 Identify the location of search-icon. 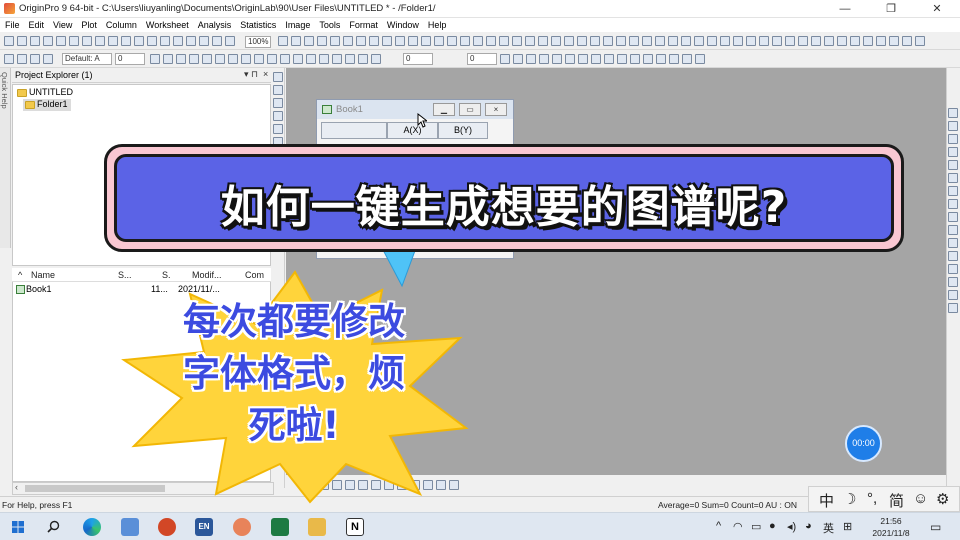
(53, 526).